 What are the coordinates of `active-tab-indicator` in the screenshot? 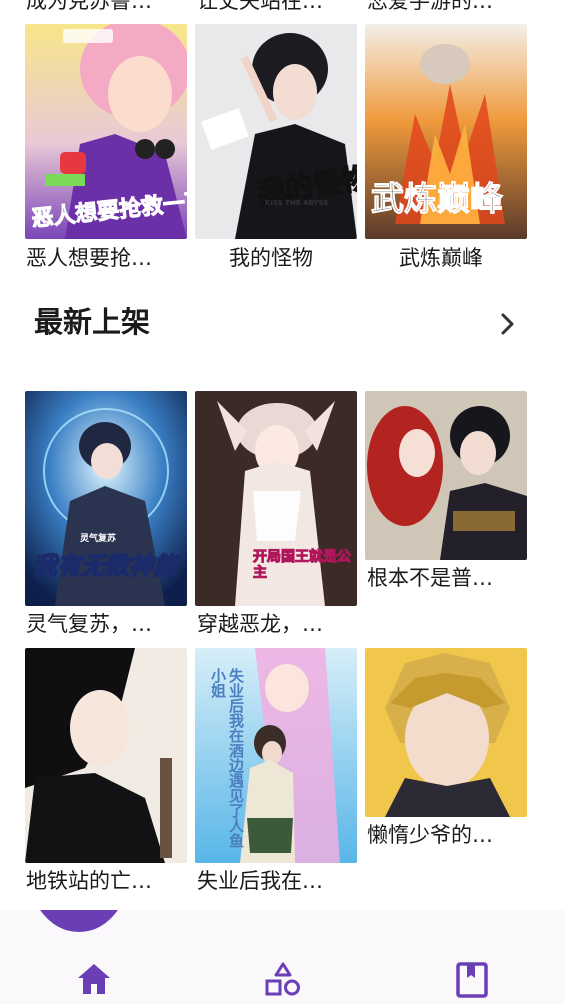 It's located at (79, 921).